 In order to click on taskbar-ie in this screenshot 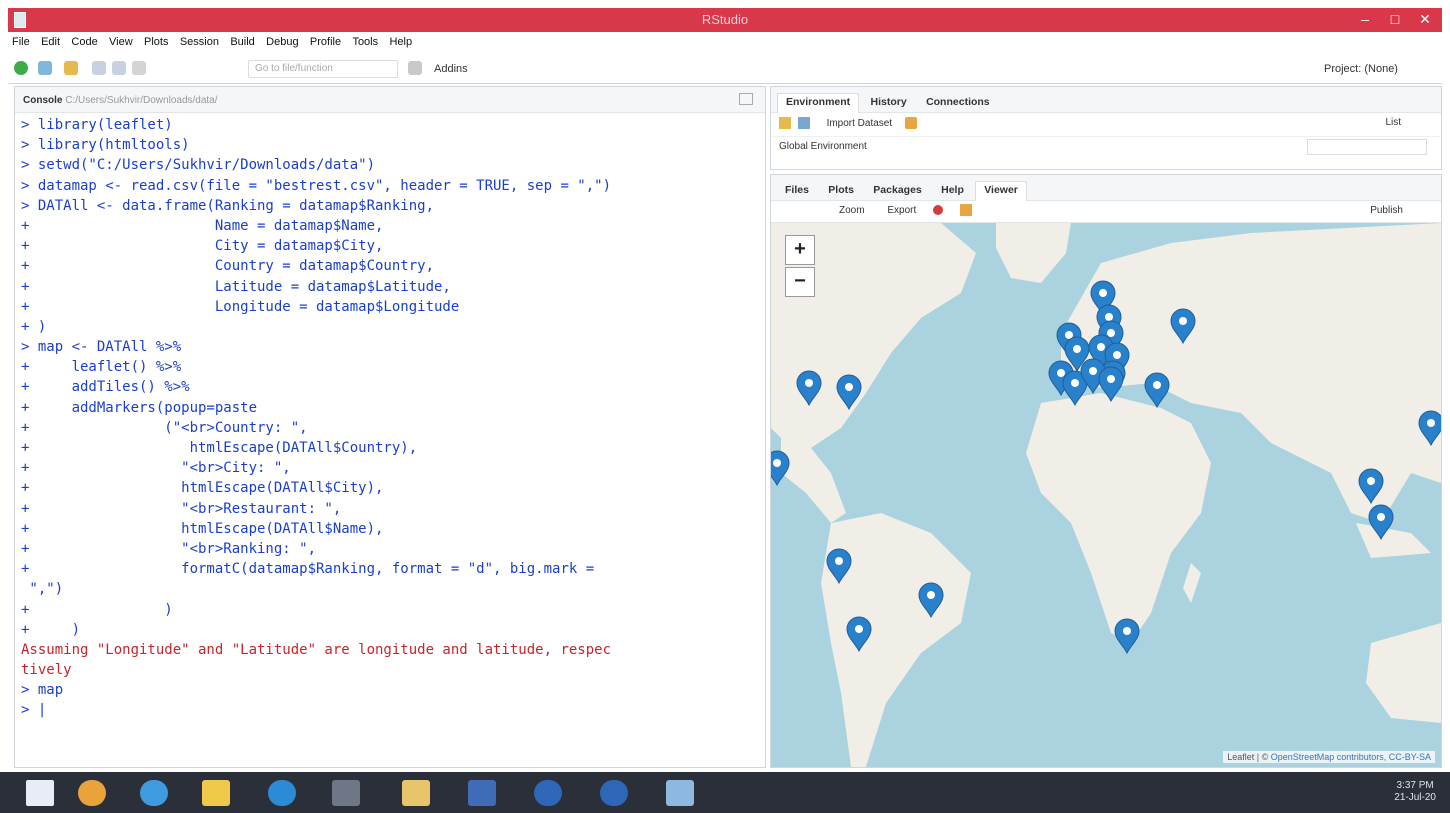, I will do `click(155, 793)`.